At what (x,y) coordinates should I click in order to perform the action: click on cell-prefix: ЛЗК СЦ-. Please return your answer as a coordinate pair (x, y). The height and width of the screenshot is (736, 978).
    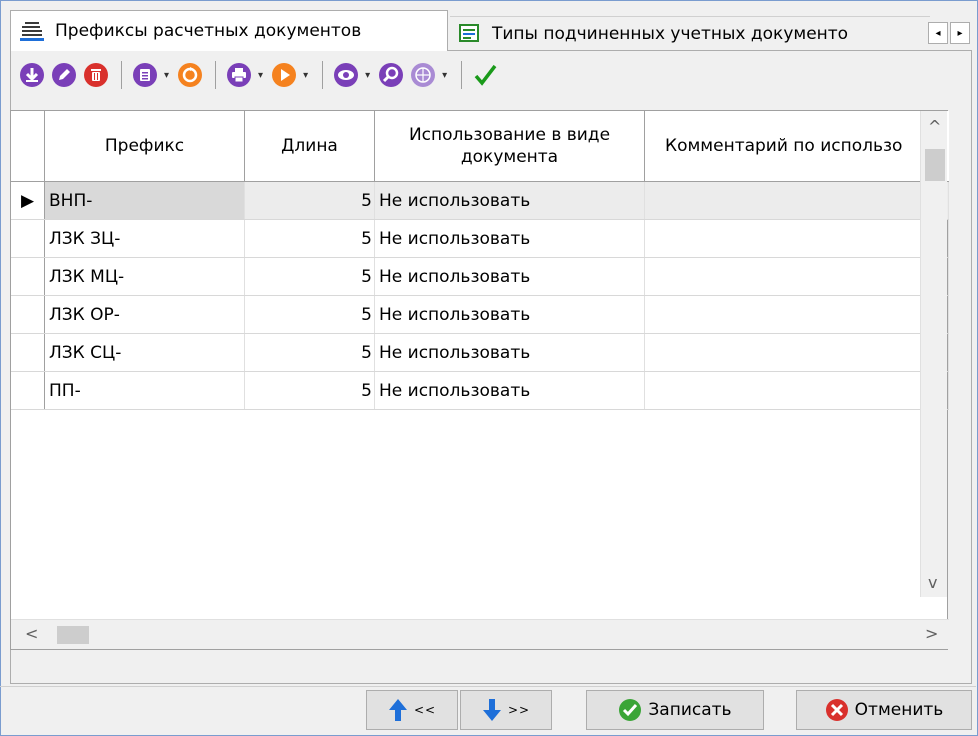
    Looking at the image, I should click on (145, 352).